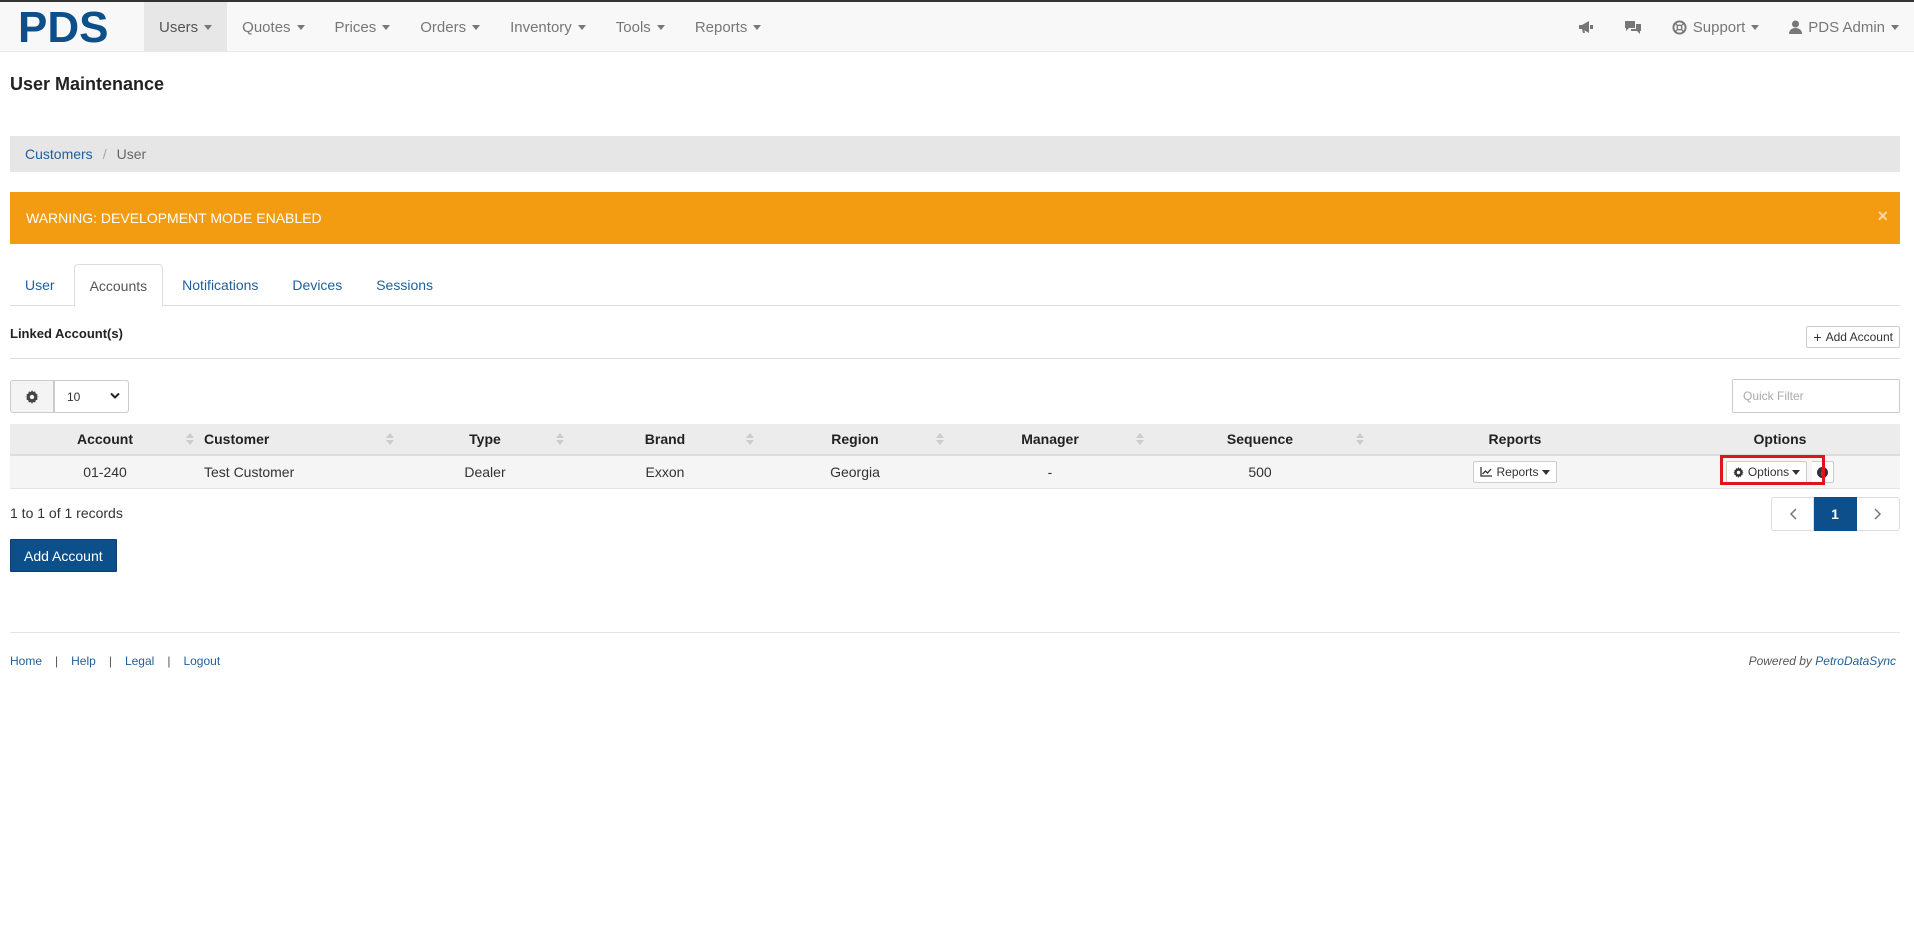 This screenshot has height=946, width=1914. Describe the element at coordinates (317, 285) in the screenshot. I see `tab-devices: Devices` at that location.